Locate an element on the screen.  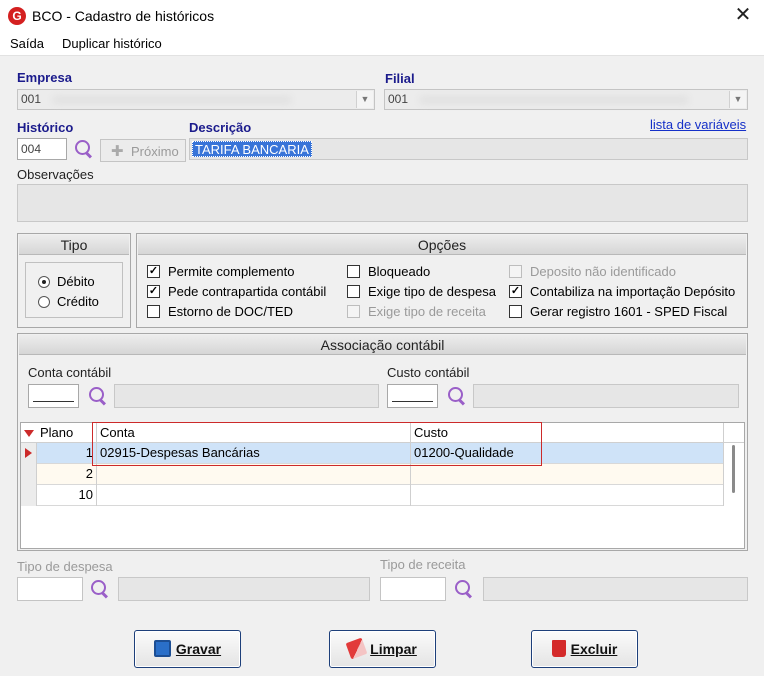
bloqueado-label: Bloqueado is located at coordinates (399, 271).